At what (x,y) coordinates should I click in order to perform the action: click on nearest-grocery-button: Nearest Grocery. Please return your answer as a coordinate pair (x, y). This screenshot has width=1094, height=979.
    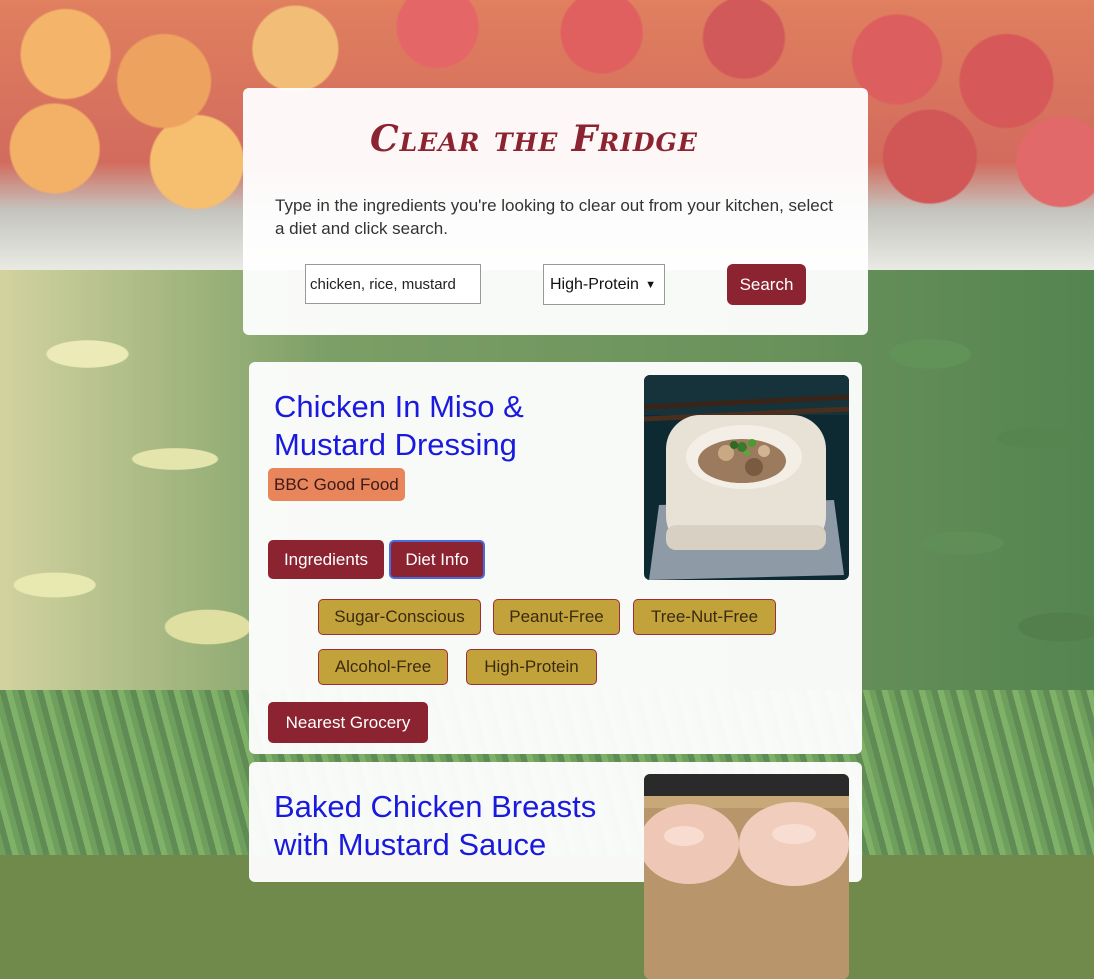
    Looking at the image, I should click on (348, 722).